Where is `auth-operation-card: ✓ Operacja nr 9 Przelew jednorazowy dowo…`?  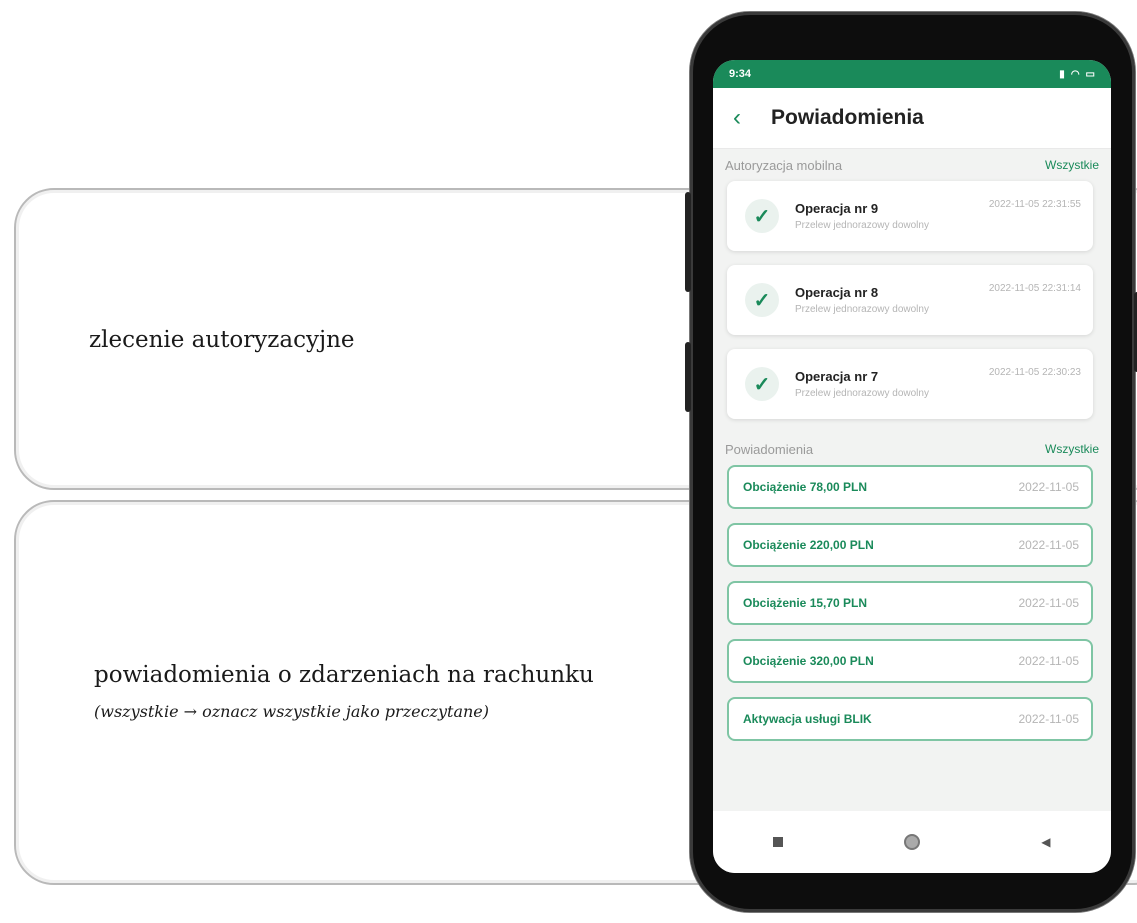
auth-operation-card: ✓ Operacja nr 9 Przelew jednorazowy dowo… is located at coordinates (910, 216).